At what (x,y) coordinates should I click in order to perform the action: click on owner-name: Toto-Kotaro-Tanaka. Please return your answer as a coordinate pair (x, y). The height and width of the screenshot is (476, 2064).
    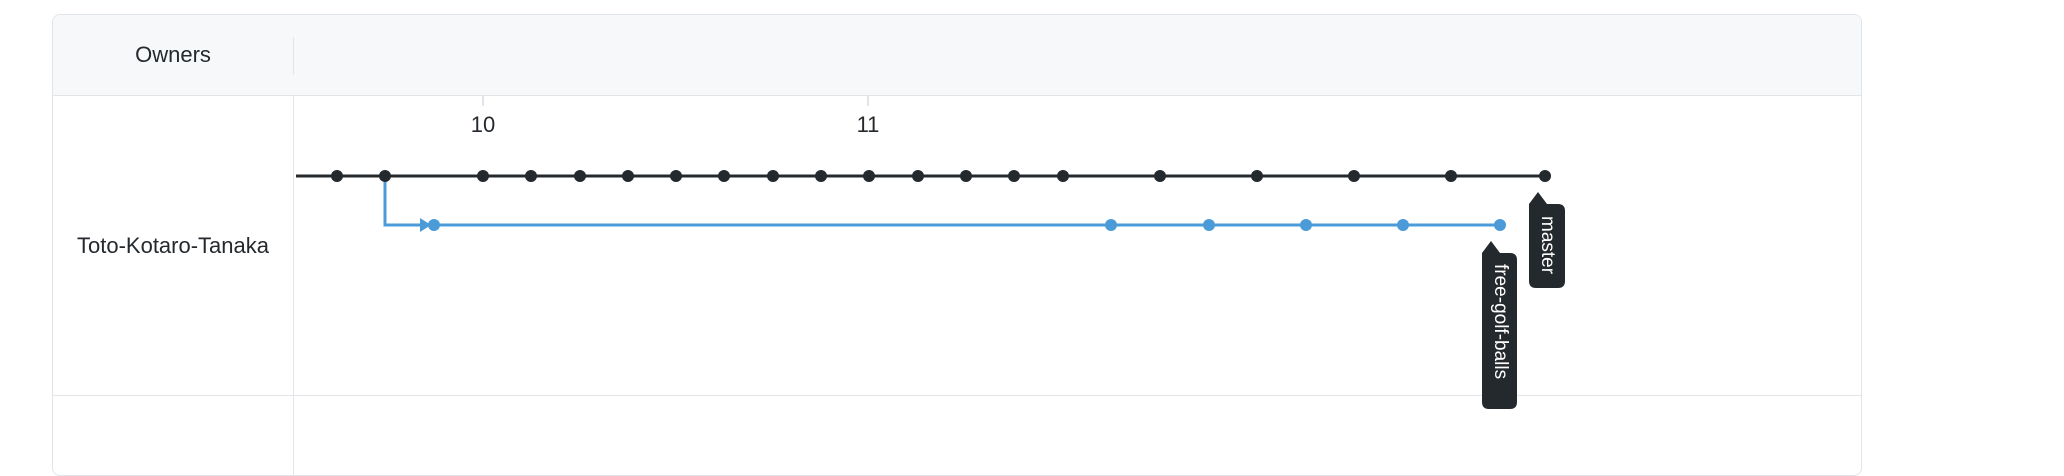
    Looking at the image, I should click on (173, 246).